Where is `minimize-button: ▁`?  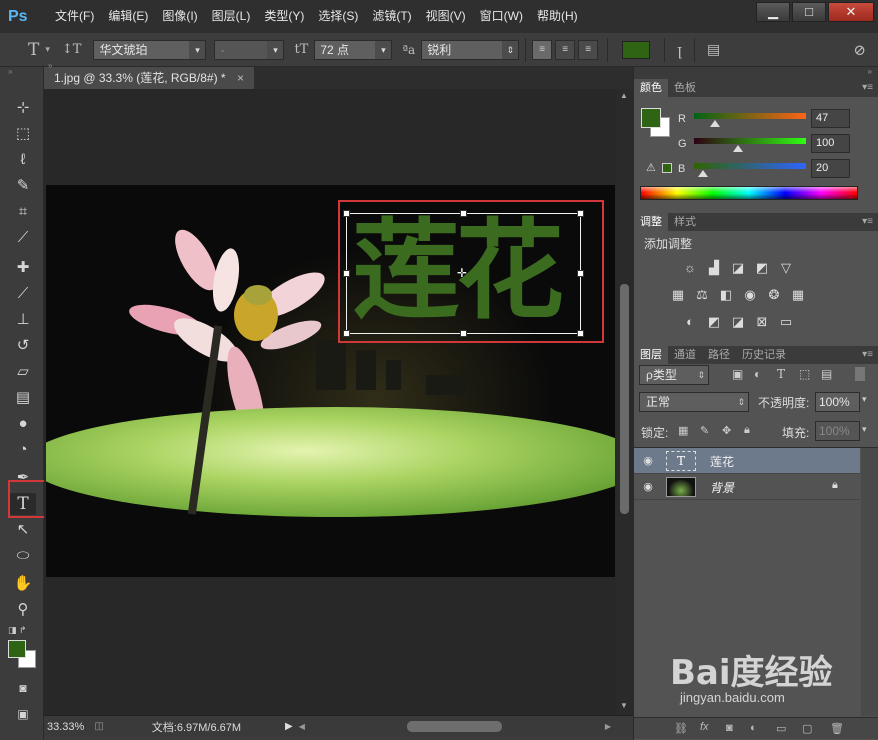
minimize-button: ▁ is located at coordinates (773, 12).